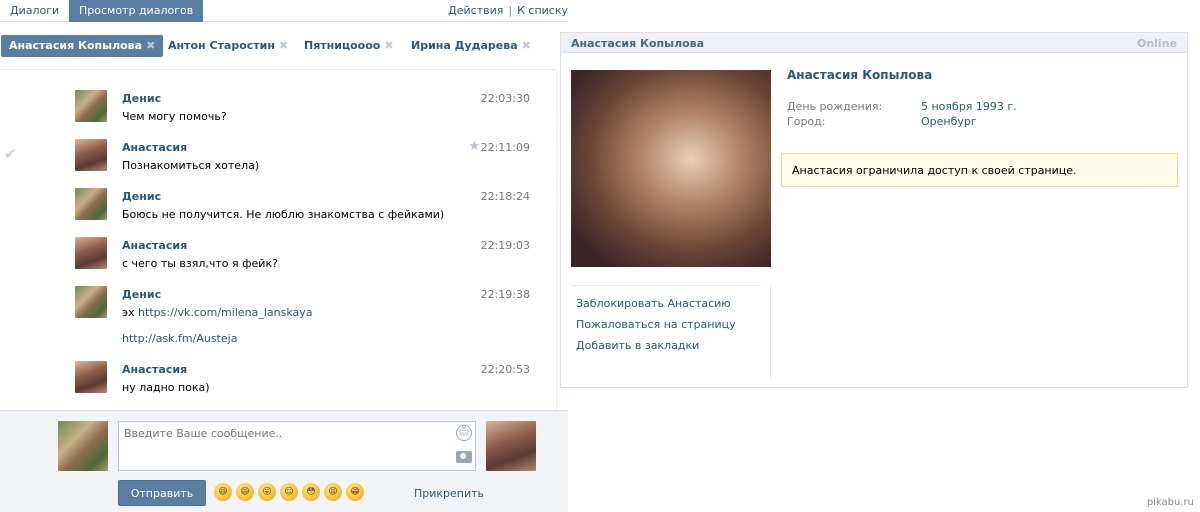  Describe the element at coordinates (179, 338) in the screenshot. I see `message-link: http://ask.fm/Austeja` at that location.